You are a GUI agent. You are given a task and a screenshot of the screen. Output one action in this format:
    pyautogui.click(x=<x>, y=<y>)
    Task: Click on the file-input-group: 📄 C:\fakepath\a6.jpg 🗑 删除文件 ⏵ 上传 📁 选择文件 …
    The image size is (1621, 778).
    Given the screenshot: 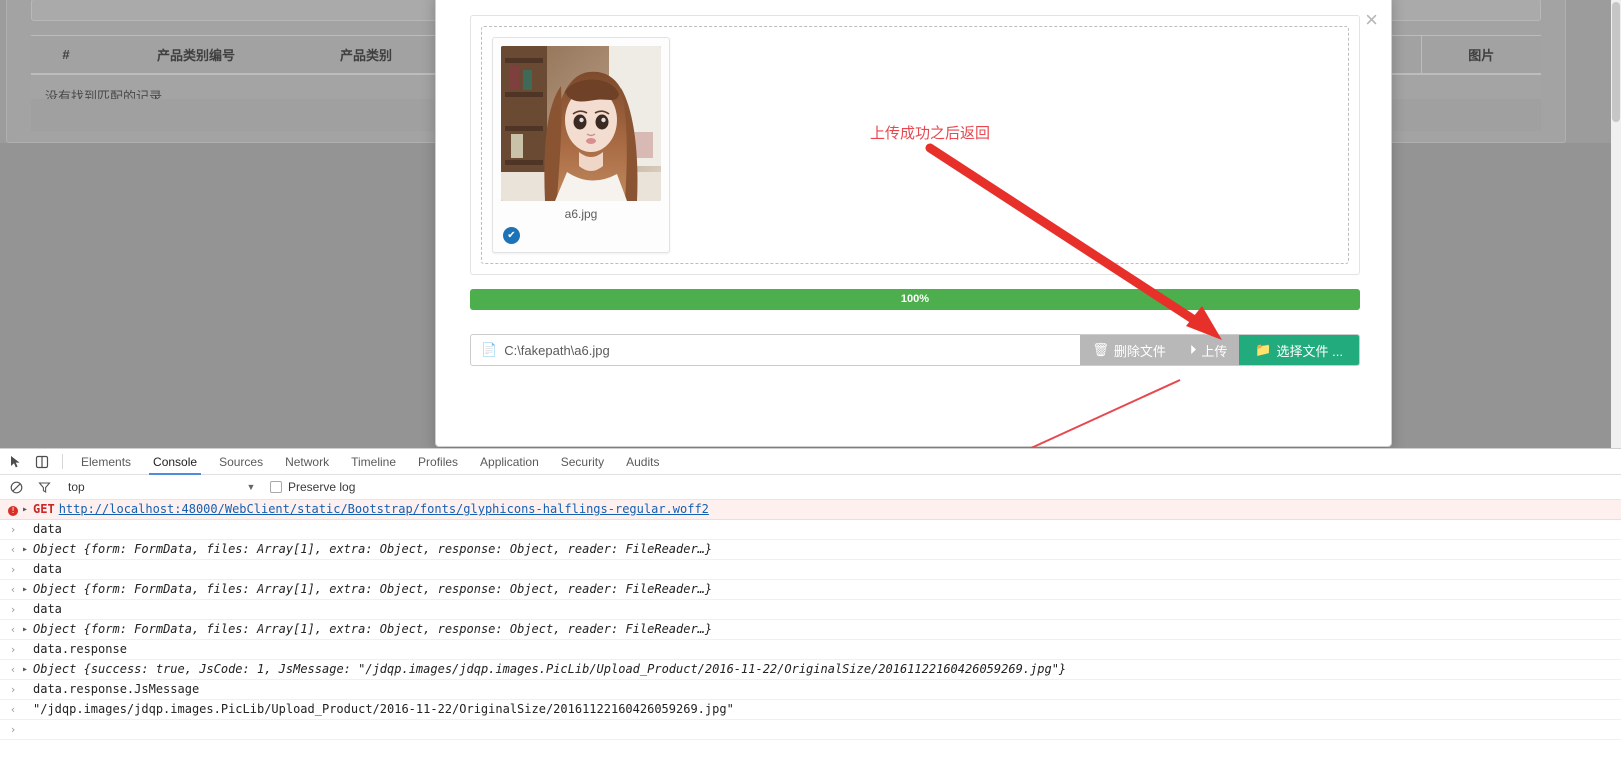 What is the action you would take?
    pyautogui.click(x=915, y=350)
    